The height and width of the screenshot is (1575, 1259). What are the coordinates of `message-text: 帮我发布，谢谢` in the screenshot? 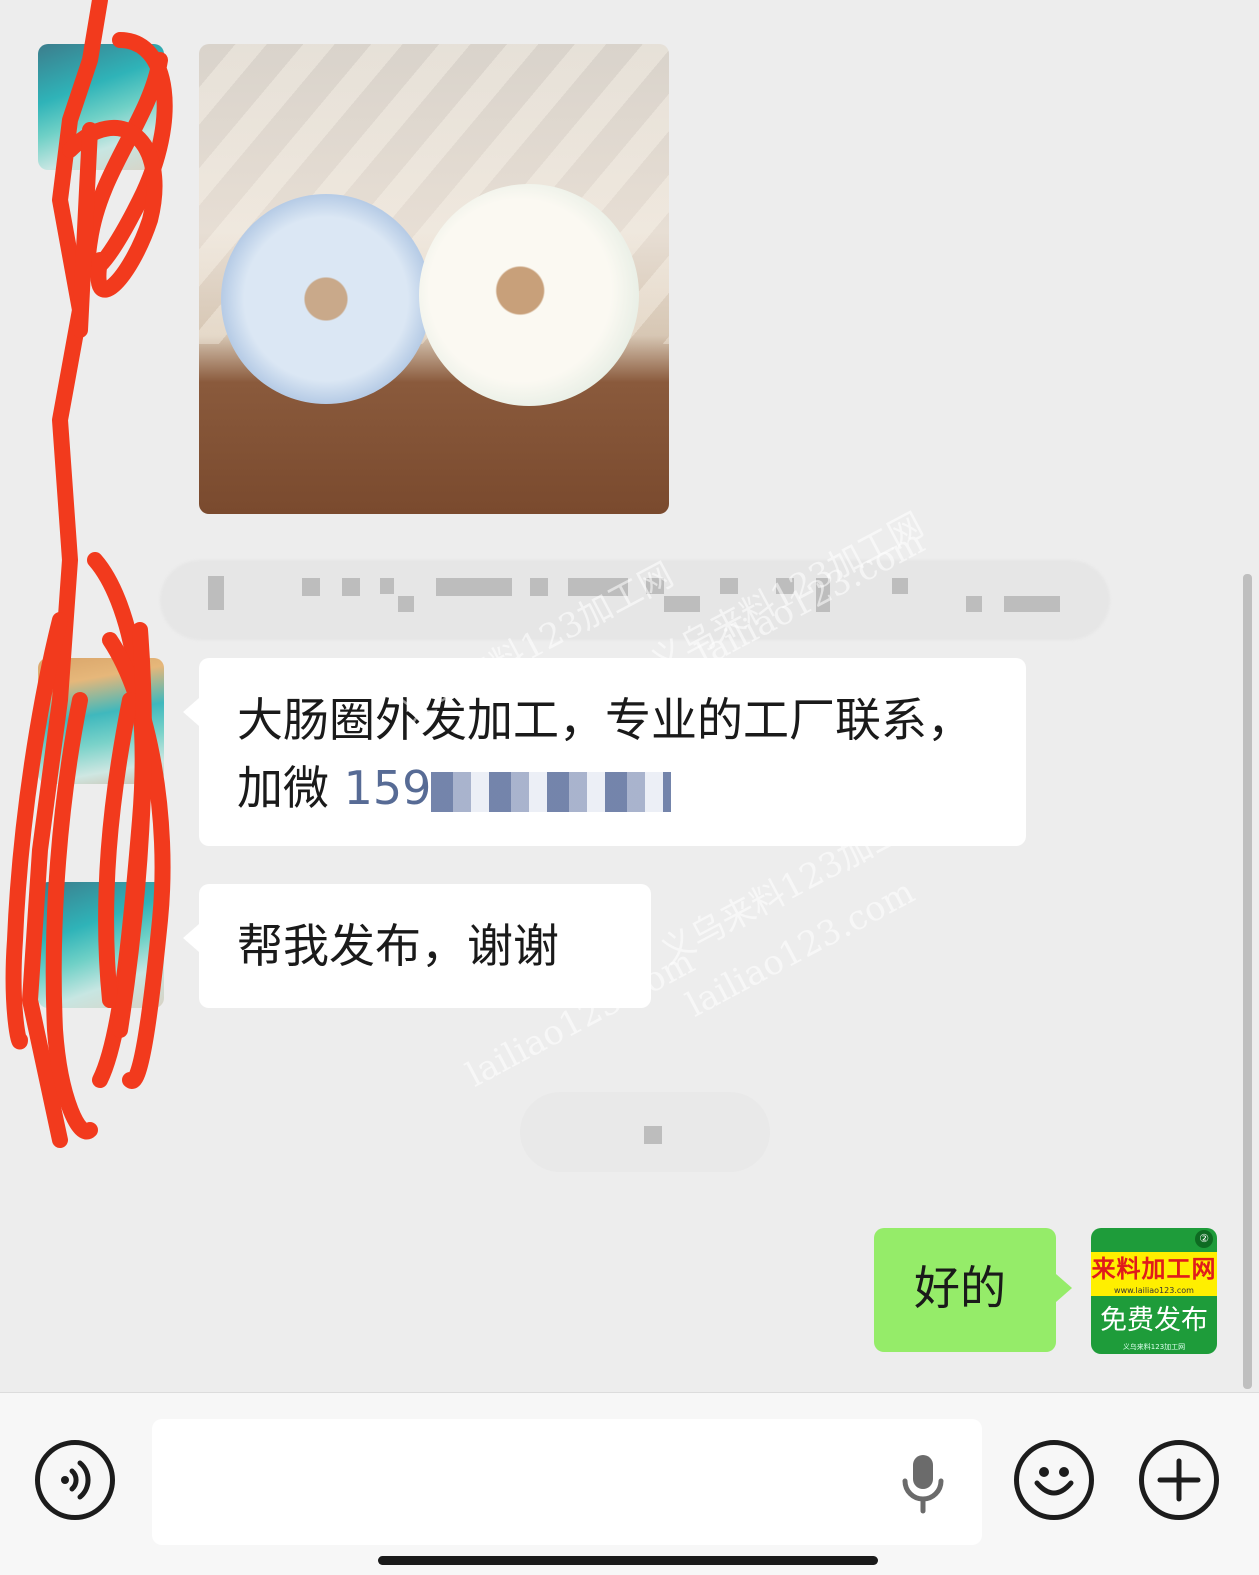 It's located at (398, 946).